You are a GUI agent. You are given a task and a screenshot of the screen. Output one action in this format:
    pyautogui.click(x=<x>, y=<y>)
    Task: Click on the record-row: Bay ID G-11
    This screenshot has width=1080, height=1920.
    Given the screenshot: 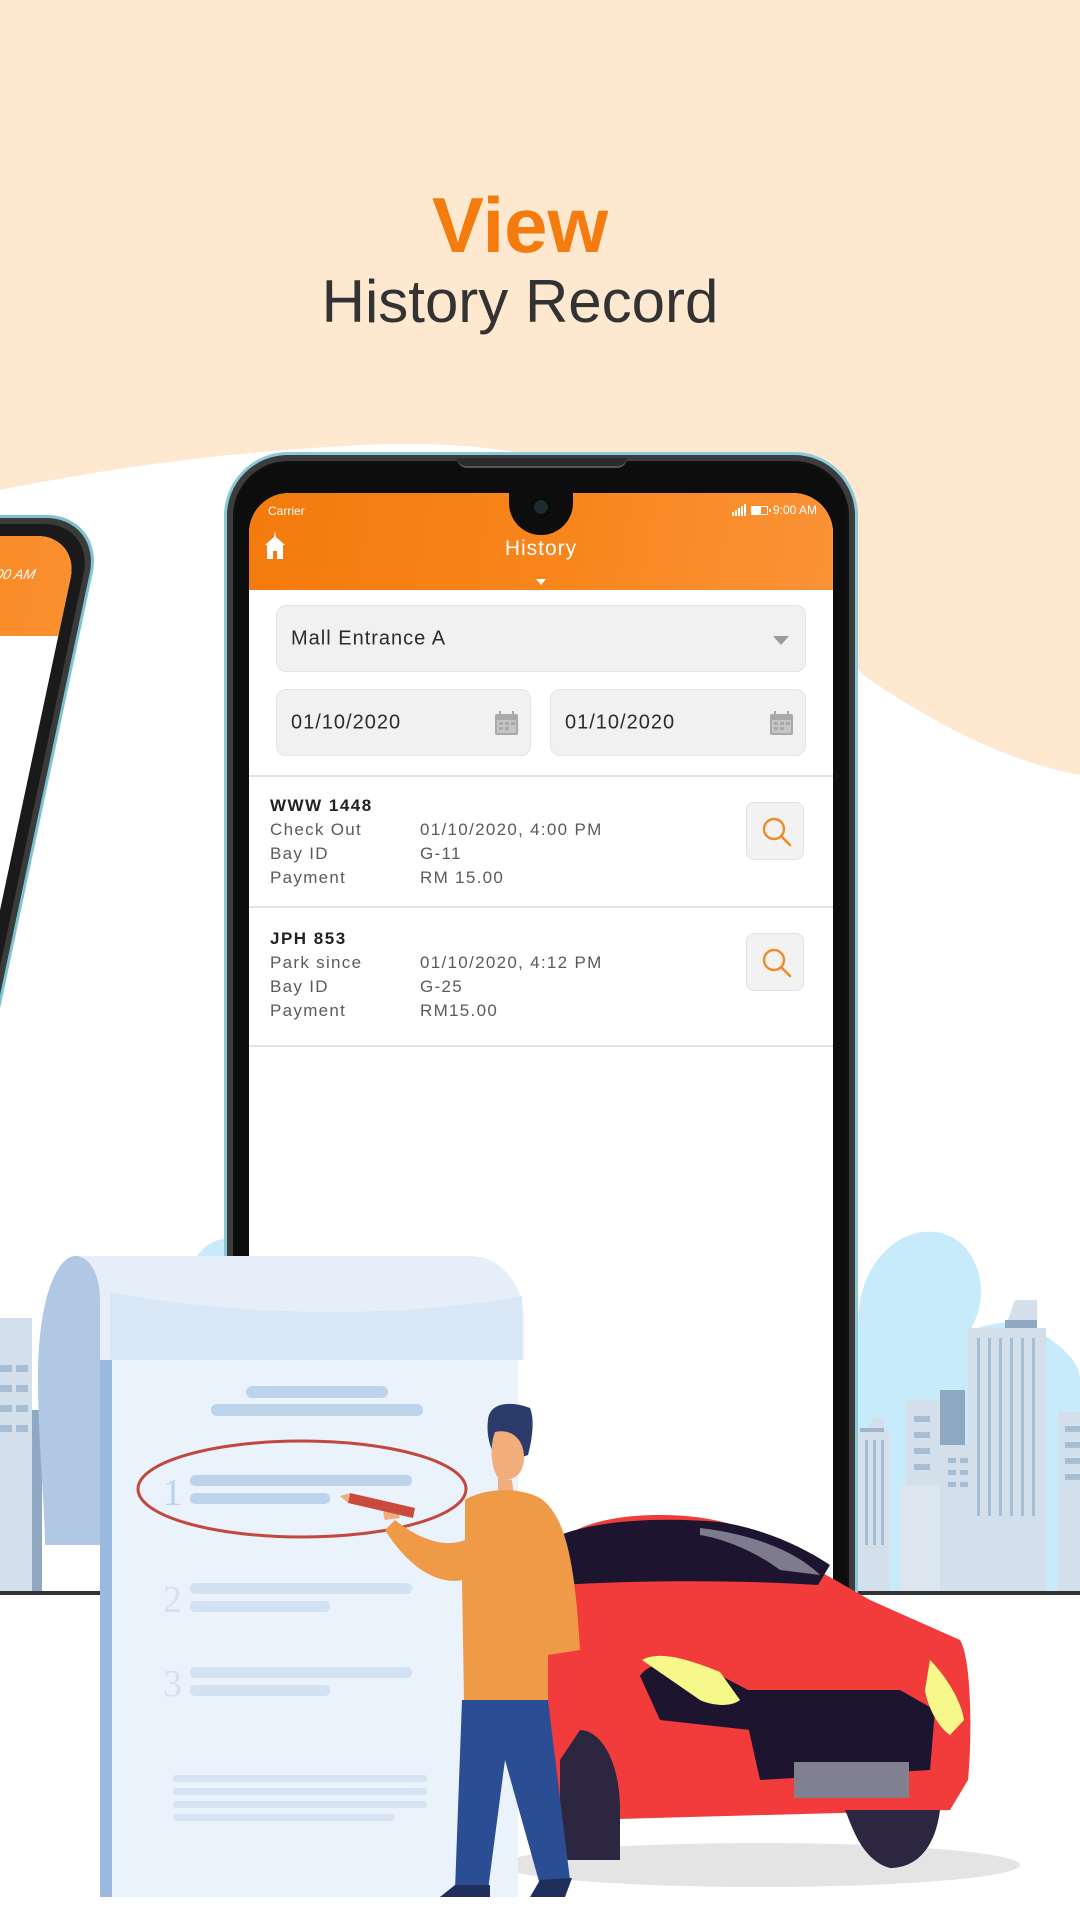 What is the action you would take?
    pyautogui.click(x=366, y=854)
    